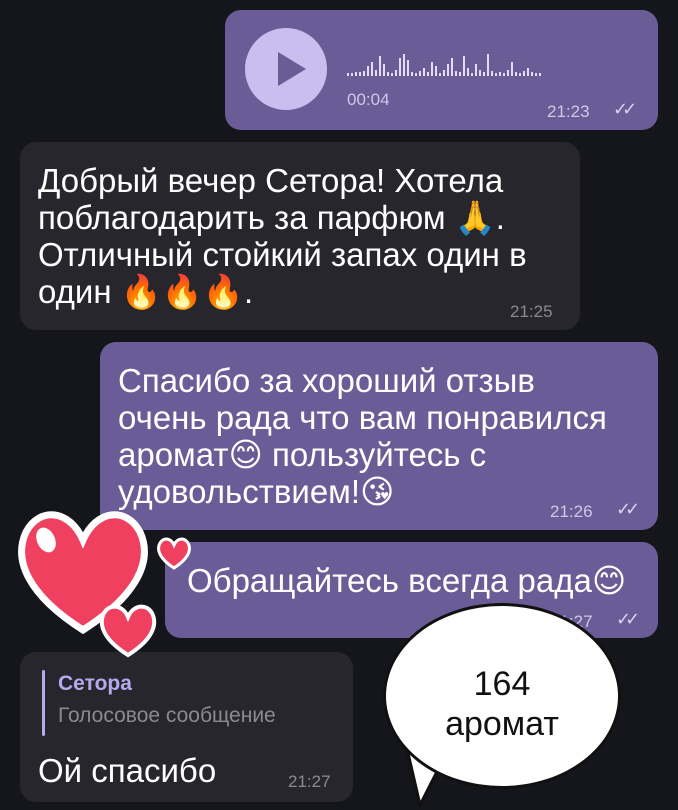  I want to click on play-icon, so click(286, 69).